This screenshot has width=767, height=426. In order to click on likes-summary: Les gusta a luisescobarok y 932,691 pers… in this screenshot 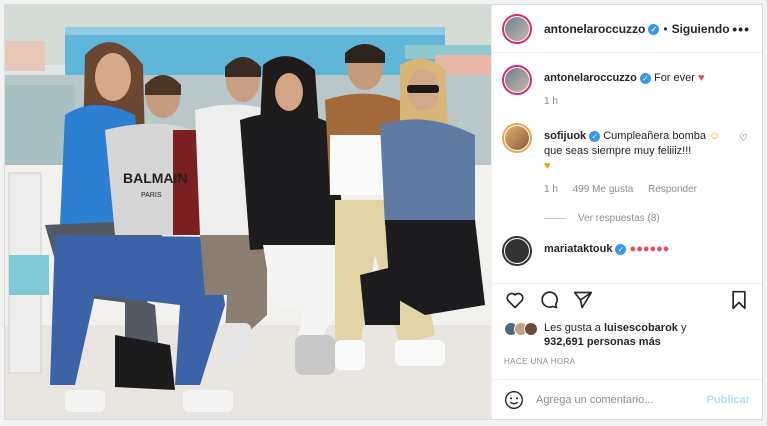, I will do `click(627, 335)`.